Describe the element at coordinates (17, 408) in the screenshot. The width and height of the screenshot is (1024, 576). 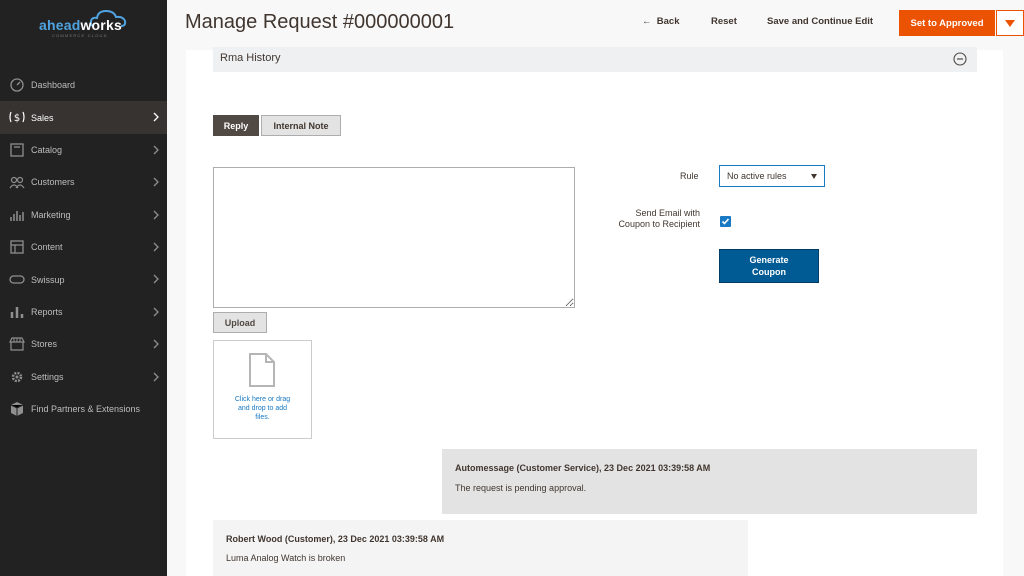
I see `extensions-icon` at that location.